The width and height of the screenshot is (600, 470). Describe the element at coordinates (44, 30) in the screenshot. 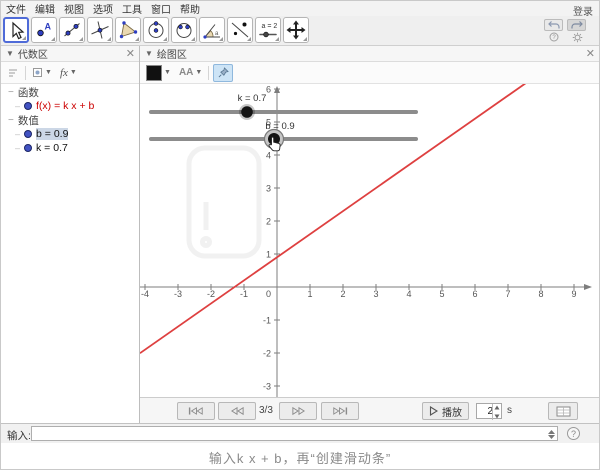

I see `point-tool: A` at that location.